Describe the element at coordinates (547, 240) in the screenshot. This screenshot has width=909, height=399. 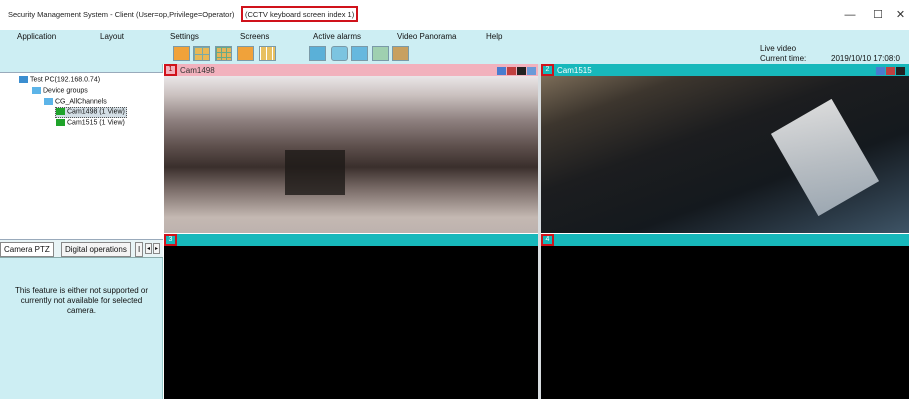
I see `pane-4-index: 4` at that location.